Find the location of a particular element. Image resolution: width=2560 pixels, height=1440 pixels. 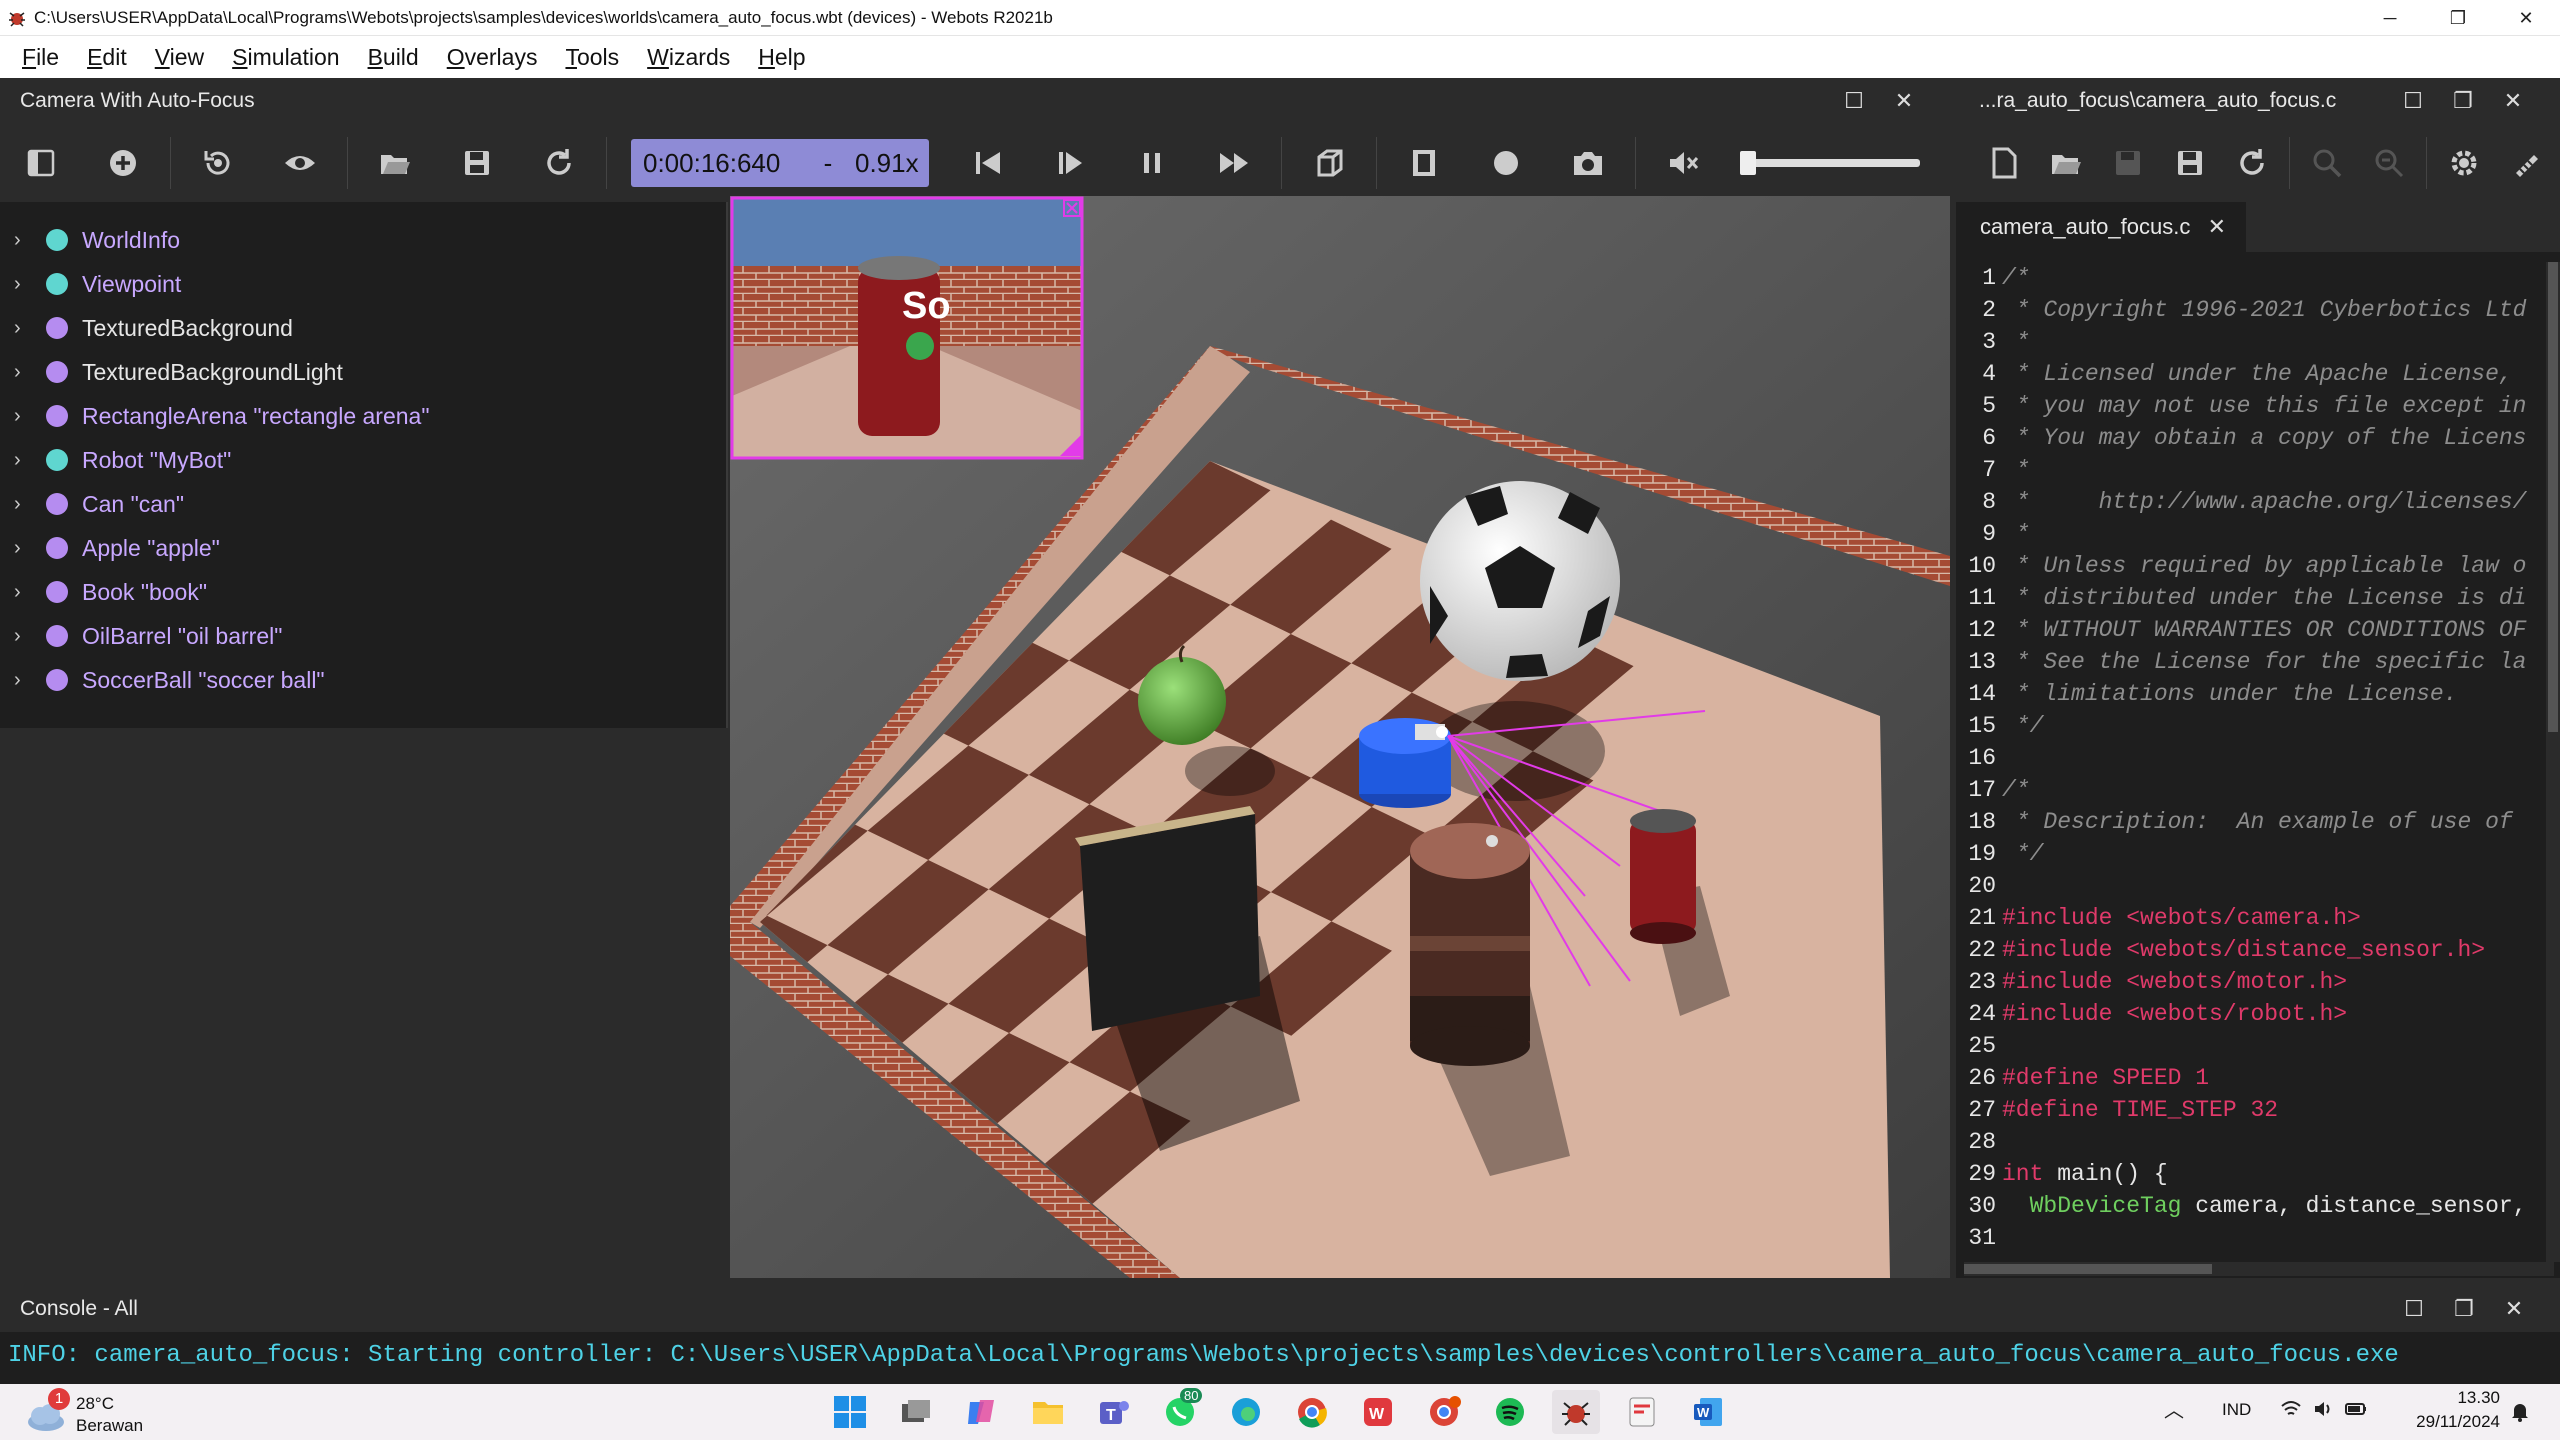

weather-widget: 1 28°C Berawan is located at coordinates (100, 1412).